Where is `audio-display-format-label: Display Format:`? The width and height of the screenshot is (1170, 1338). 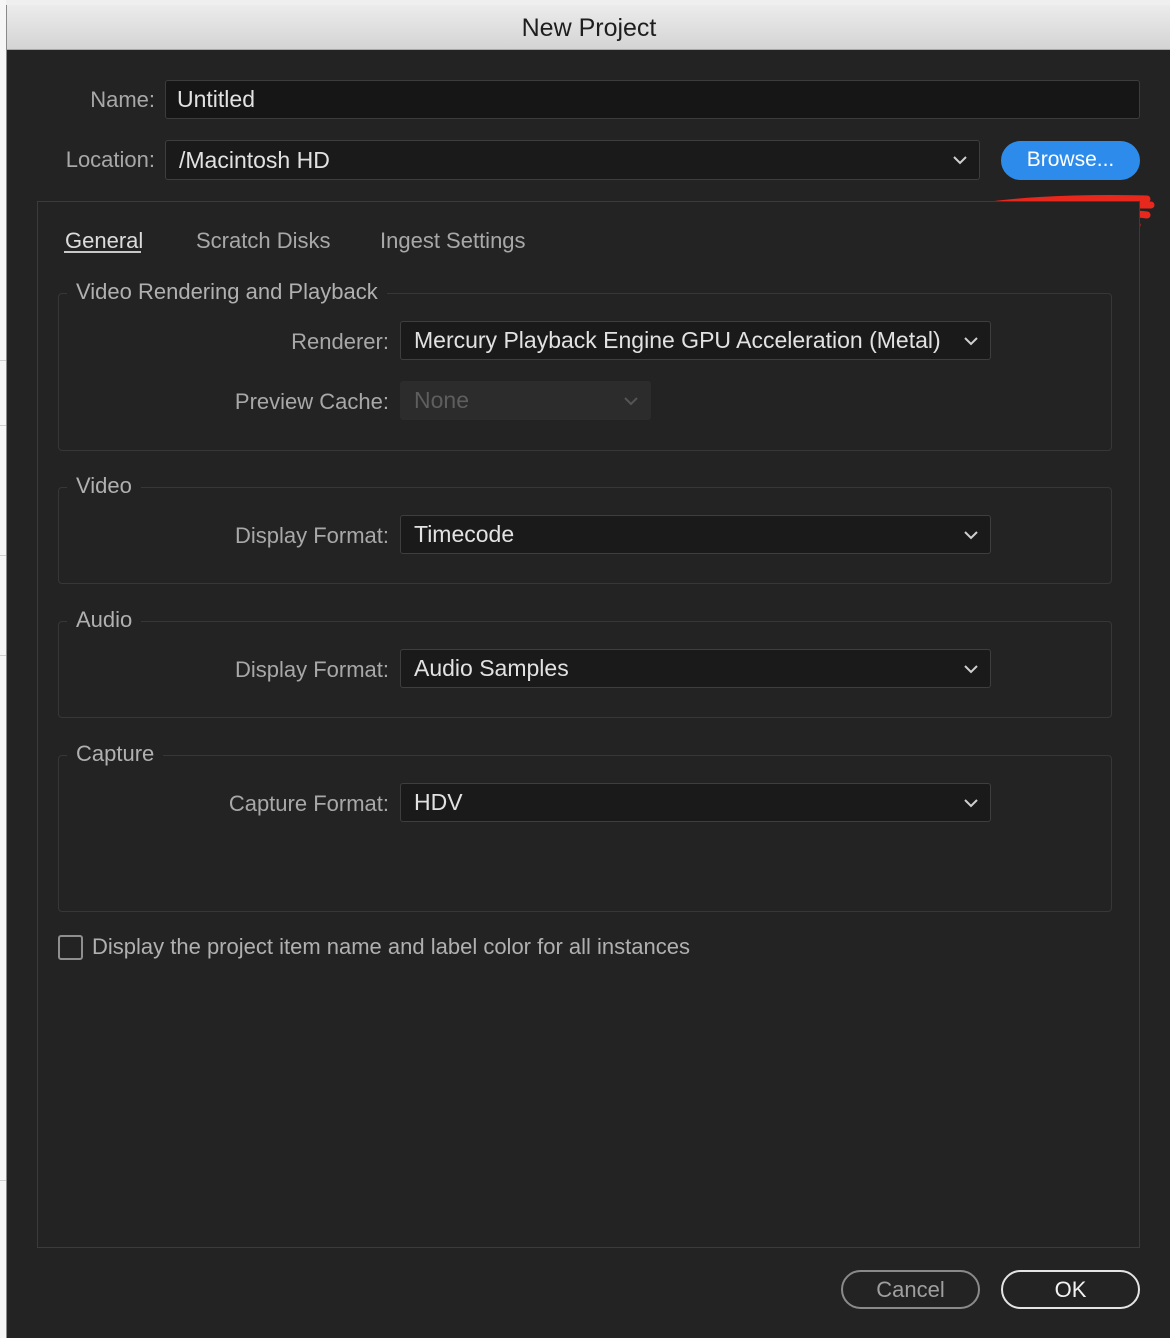
audio-display-format-label: Display Format: is located at coordinates (311, 669).